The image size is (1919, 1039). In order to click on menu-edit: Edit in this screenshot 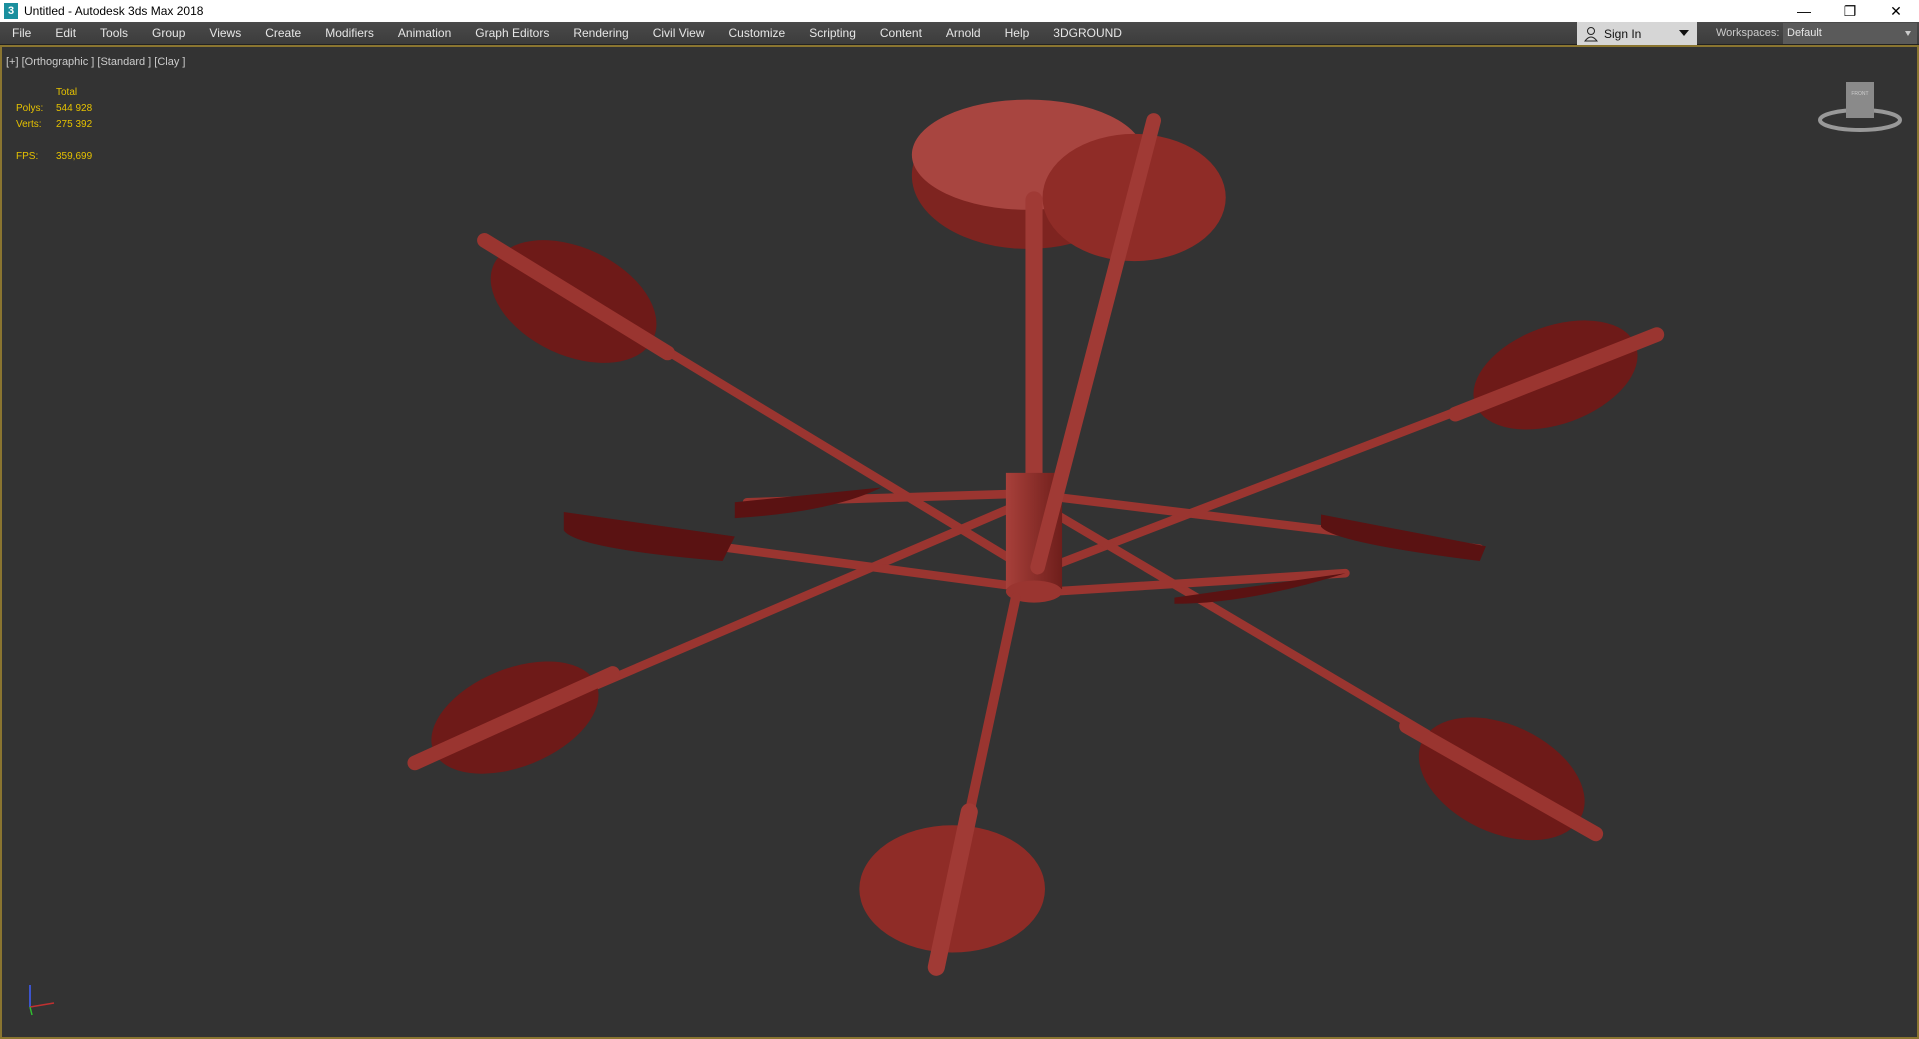, I will do `click(65, 33)`.